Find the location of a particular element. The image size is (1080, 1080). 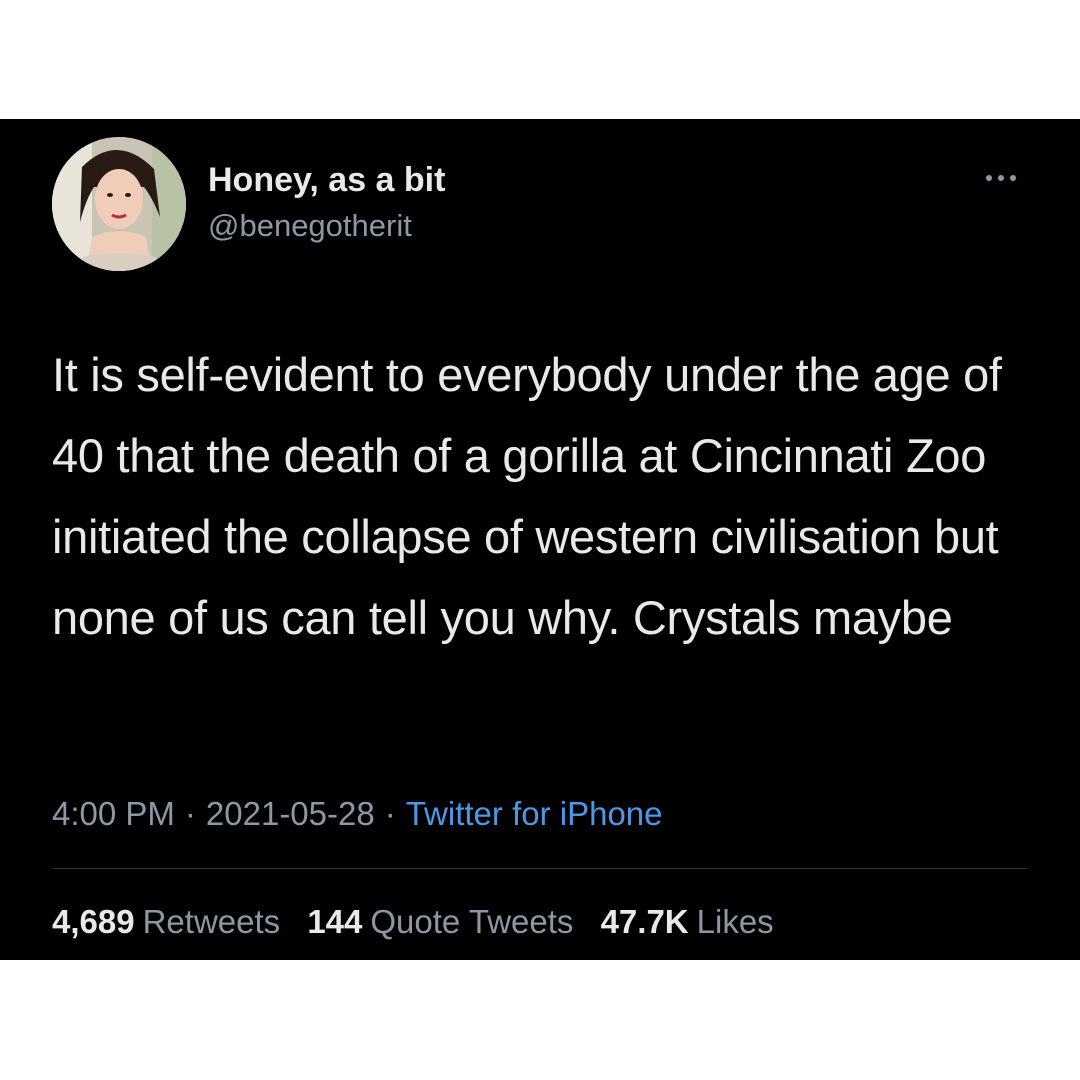

avatar is located at coordinates (119, 204).